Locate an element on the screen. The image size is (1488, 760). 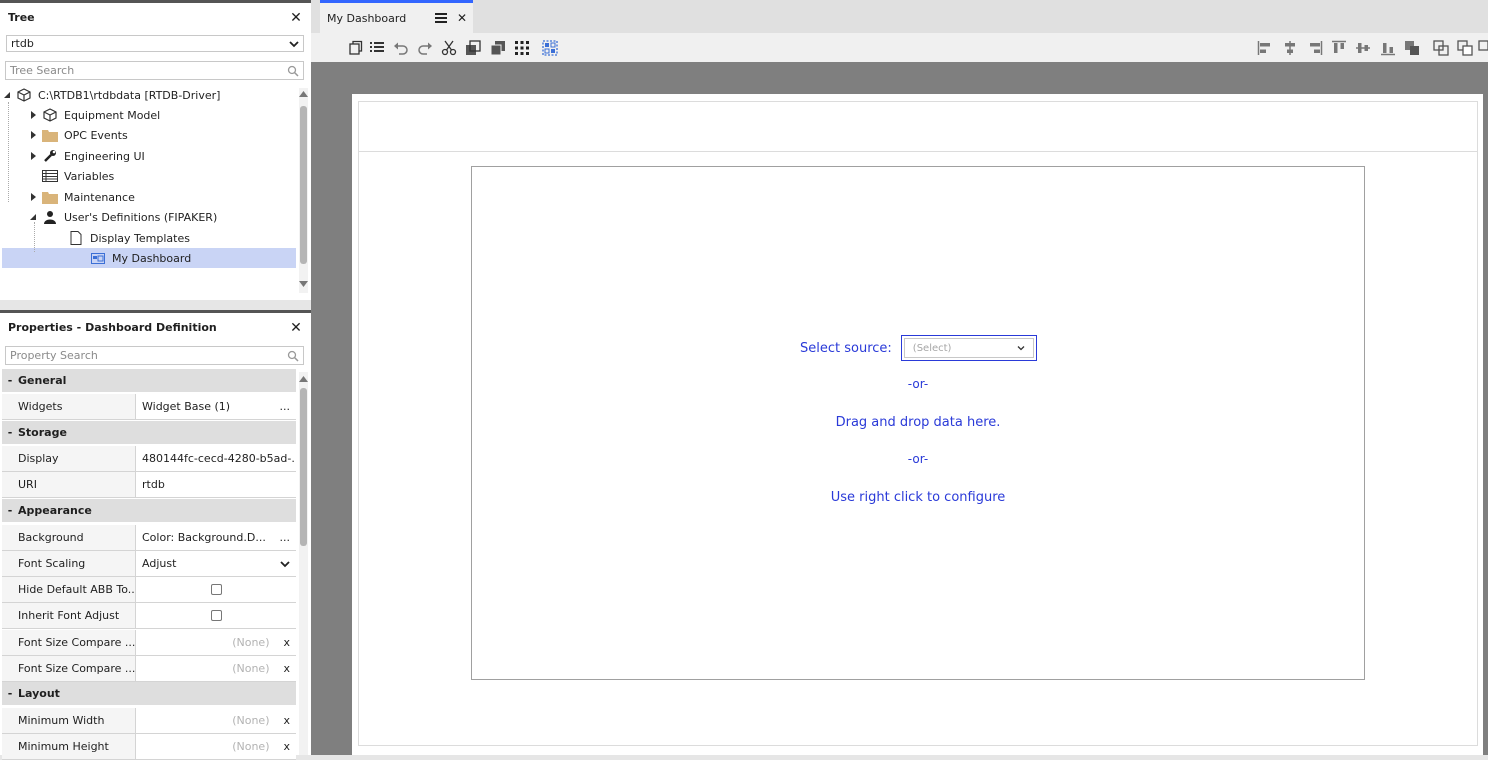
section-layout: - Layout is located at coordinates (149, 693).